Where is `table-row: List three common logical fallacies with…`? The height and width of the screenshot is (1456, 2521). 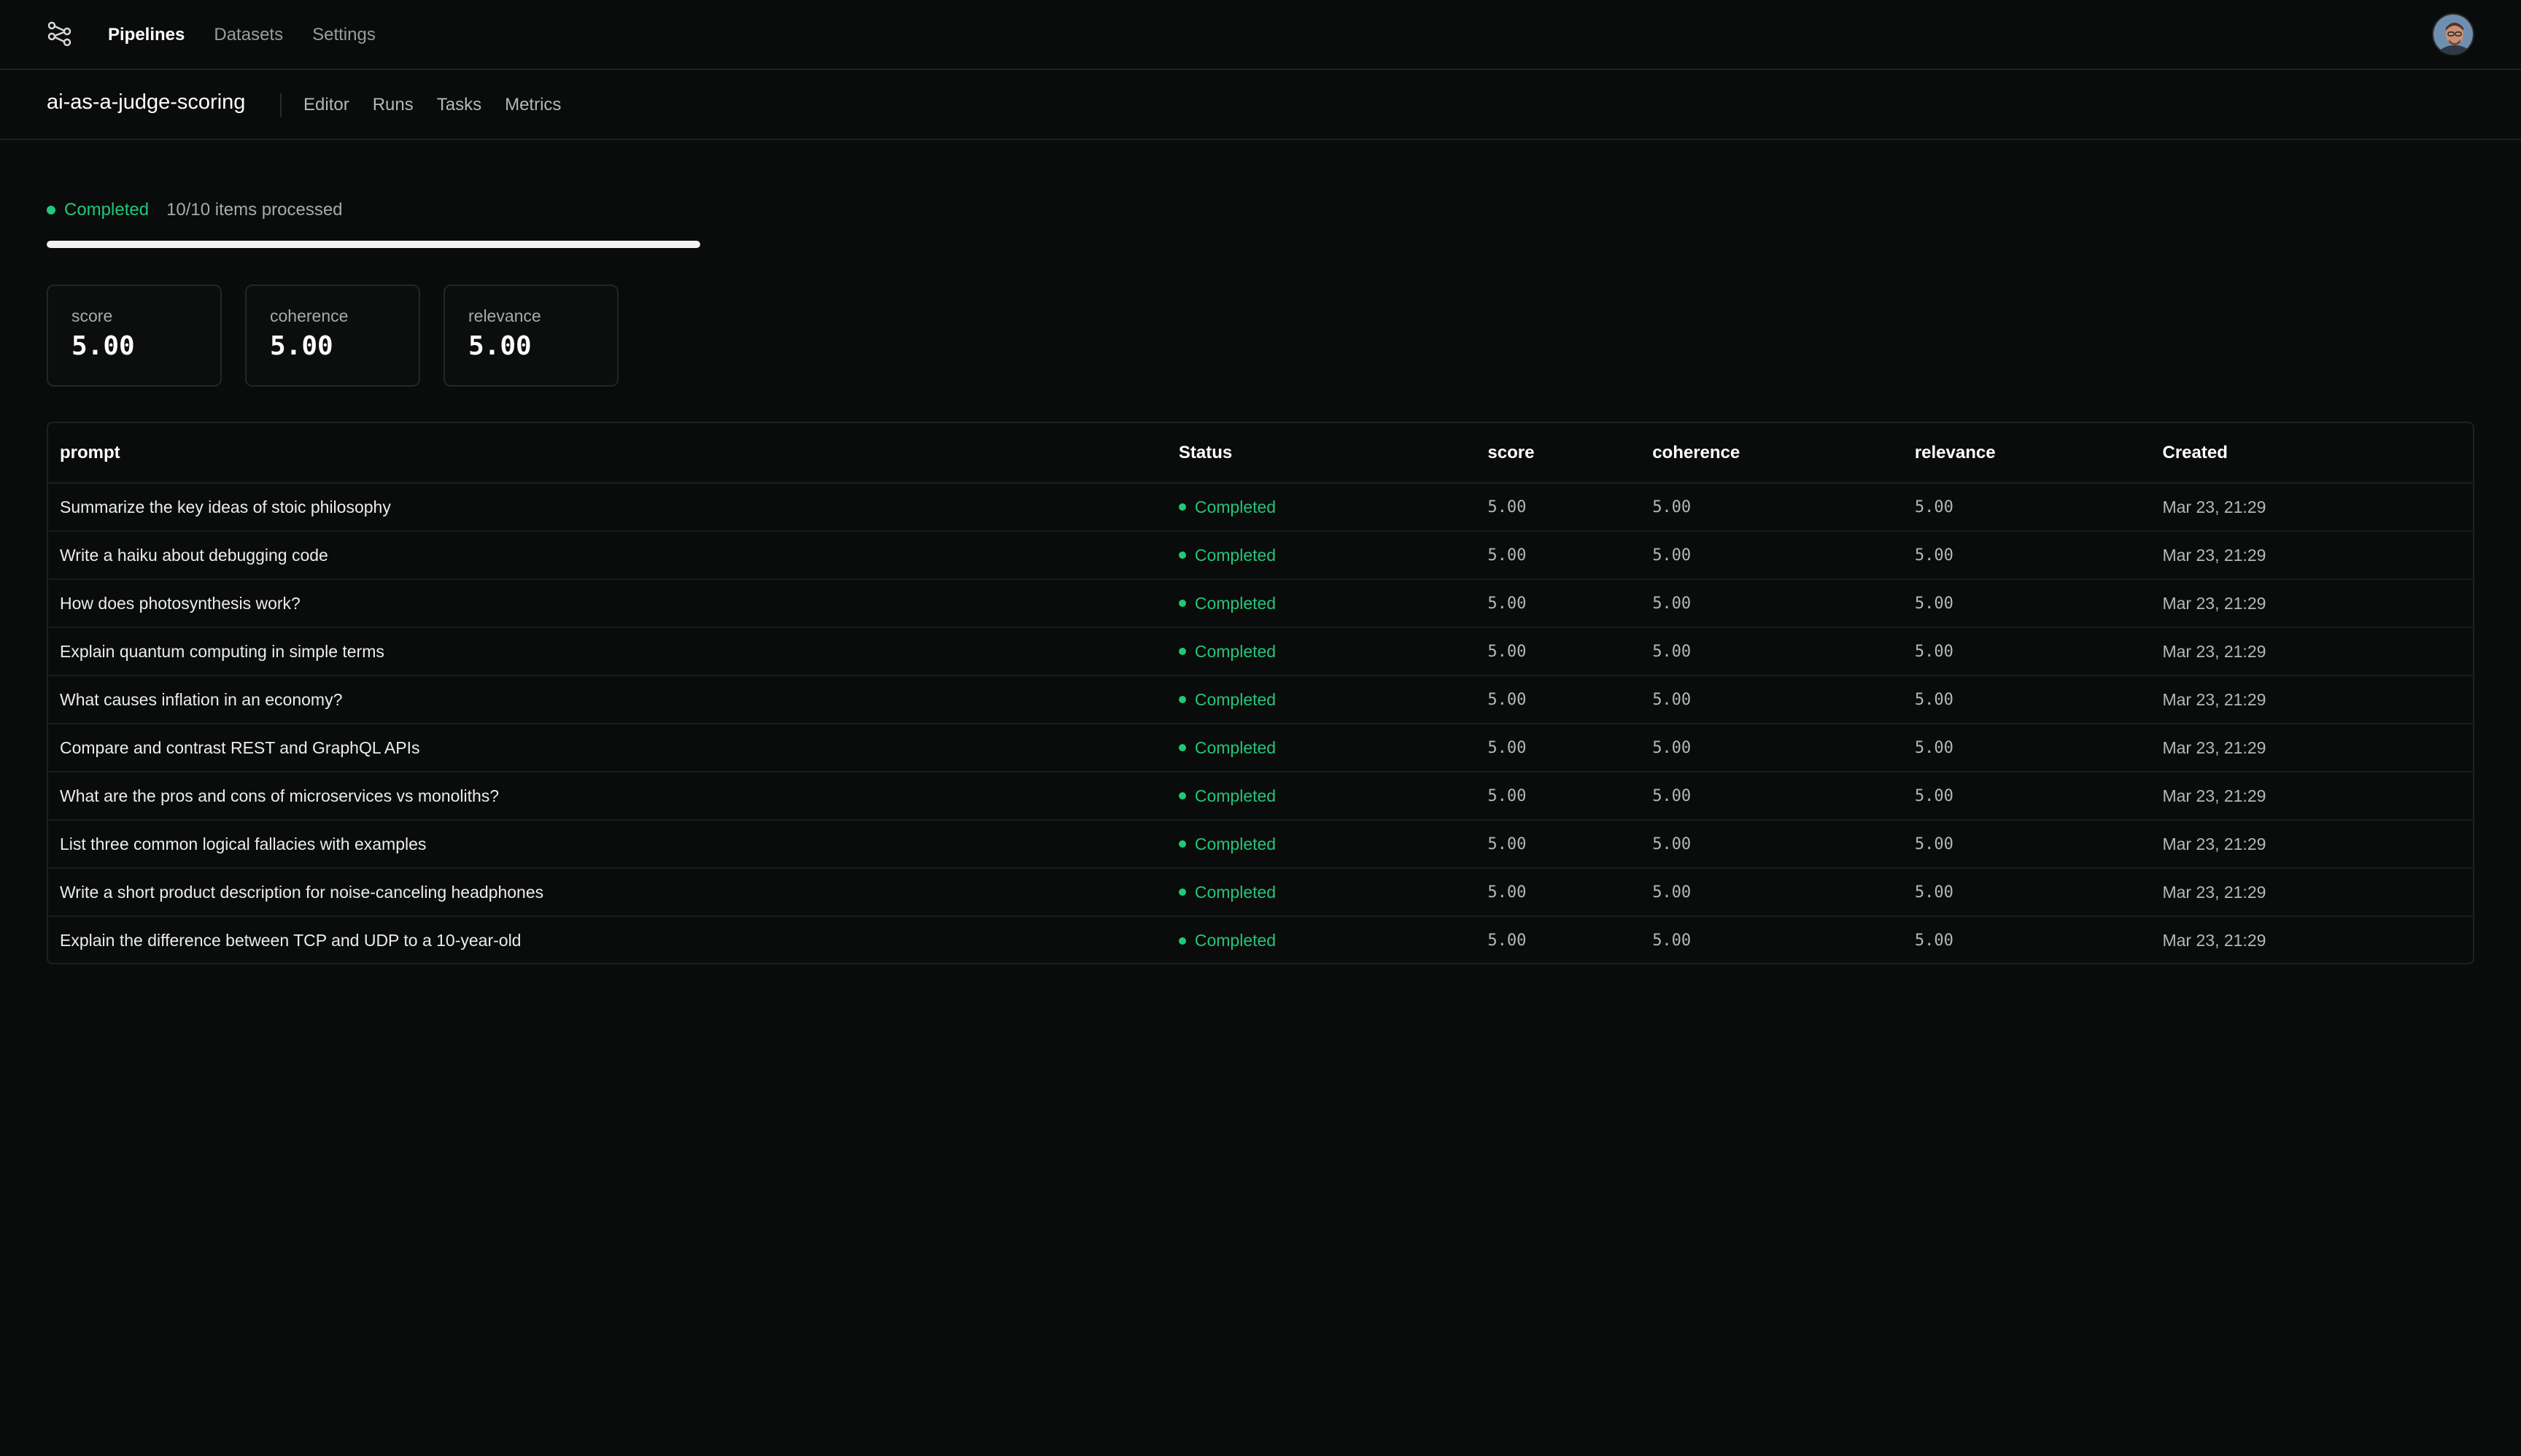 table-row: List three common logical fallacies with… is located at coordinates (1260, 844).